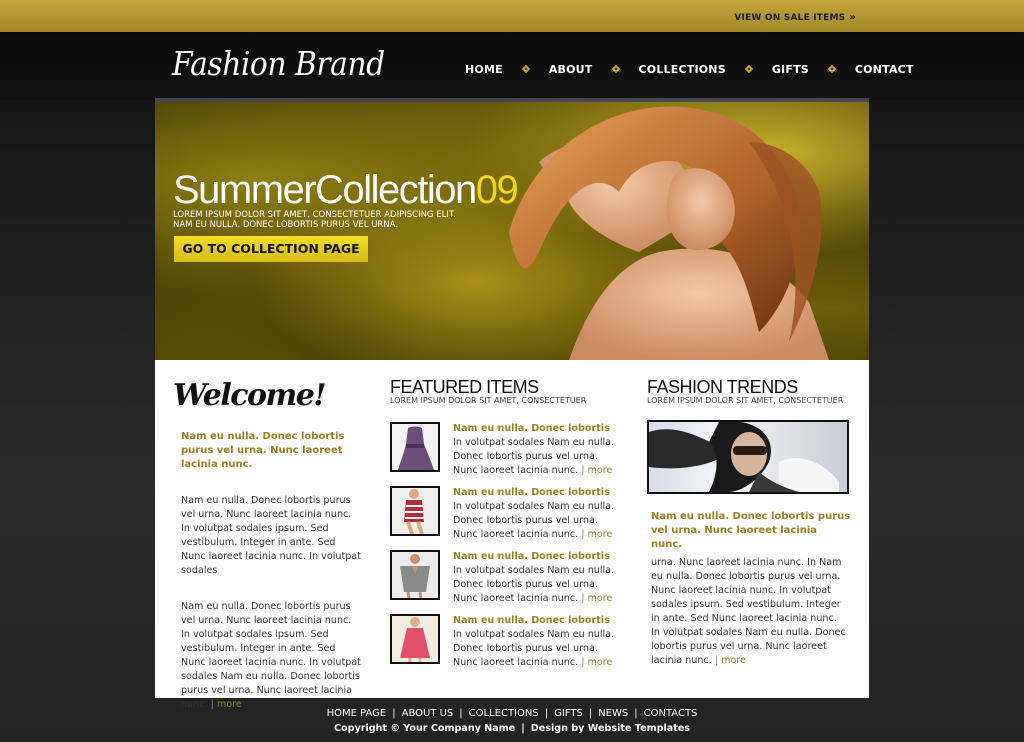 This screenshot has height=742, width=1024. I want to click on hero-title: SummerCollection09, so click(346, 190).